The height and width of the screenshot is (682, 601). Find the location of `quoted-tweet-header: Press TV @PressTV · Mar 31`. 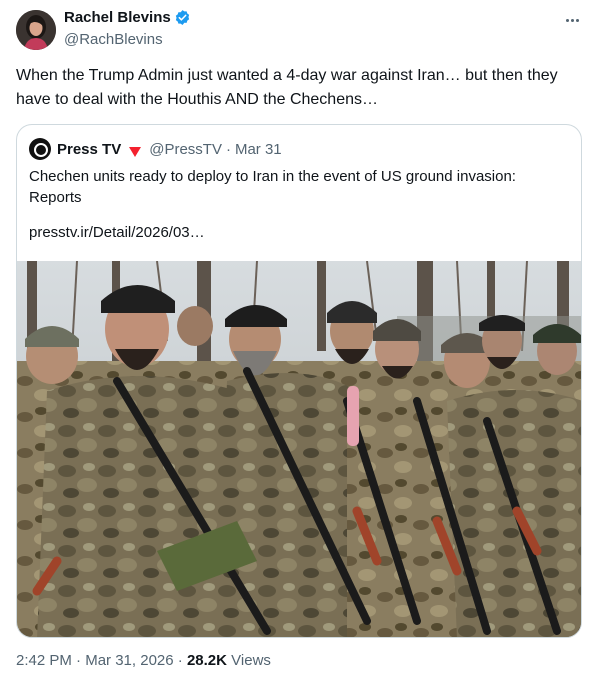

quoted-tweet-header: Press TV @PressTV · Mar 31 is located at coordinates (155, 149).